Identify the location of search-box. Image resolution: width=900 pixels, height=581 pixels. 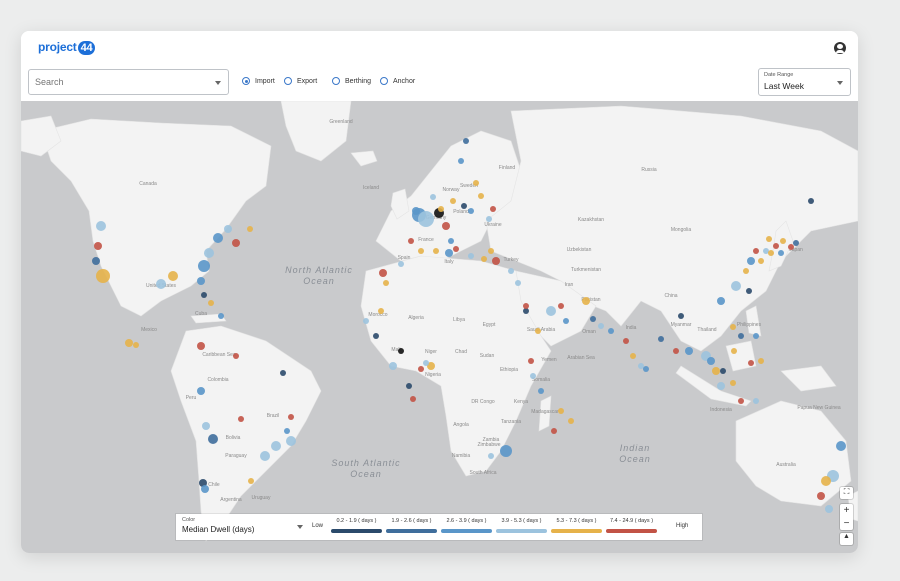
(128, 82).